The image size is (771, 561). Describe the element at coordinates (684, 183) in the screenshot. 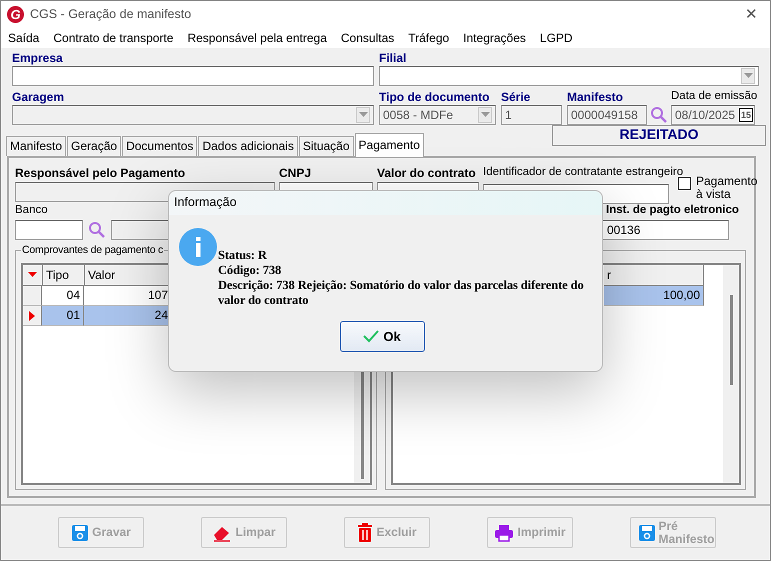

I see `checkbox` at that location.